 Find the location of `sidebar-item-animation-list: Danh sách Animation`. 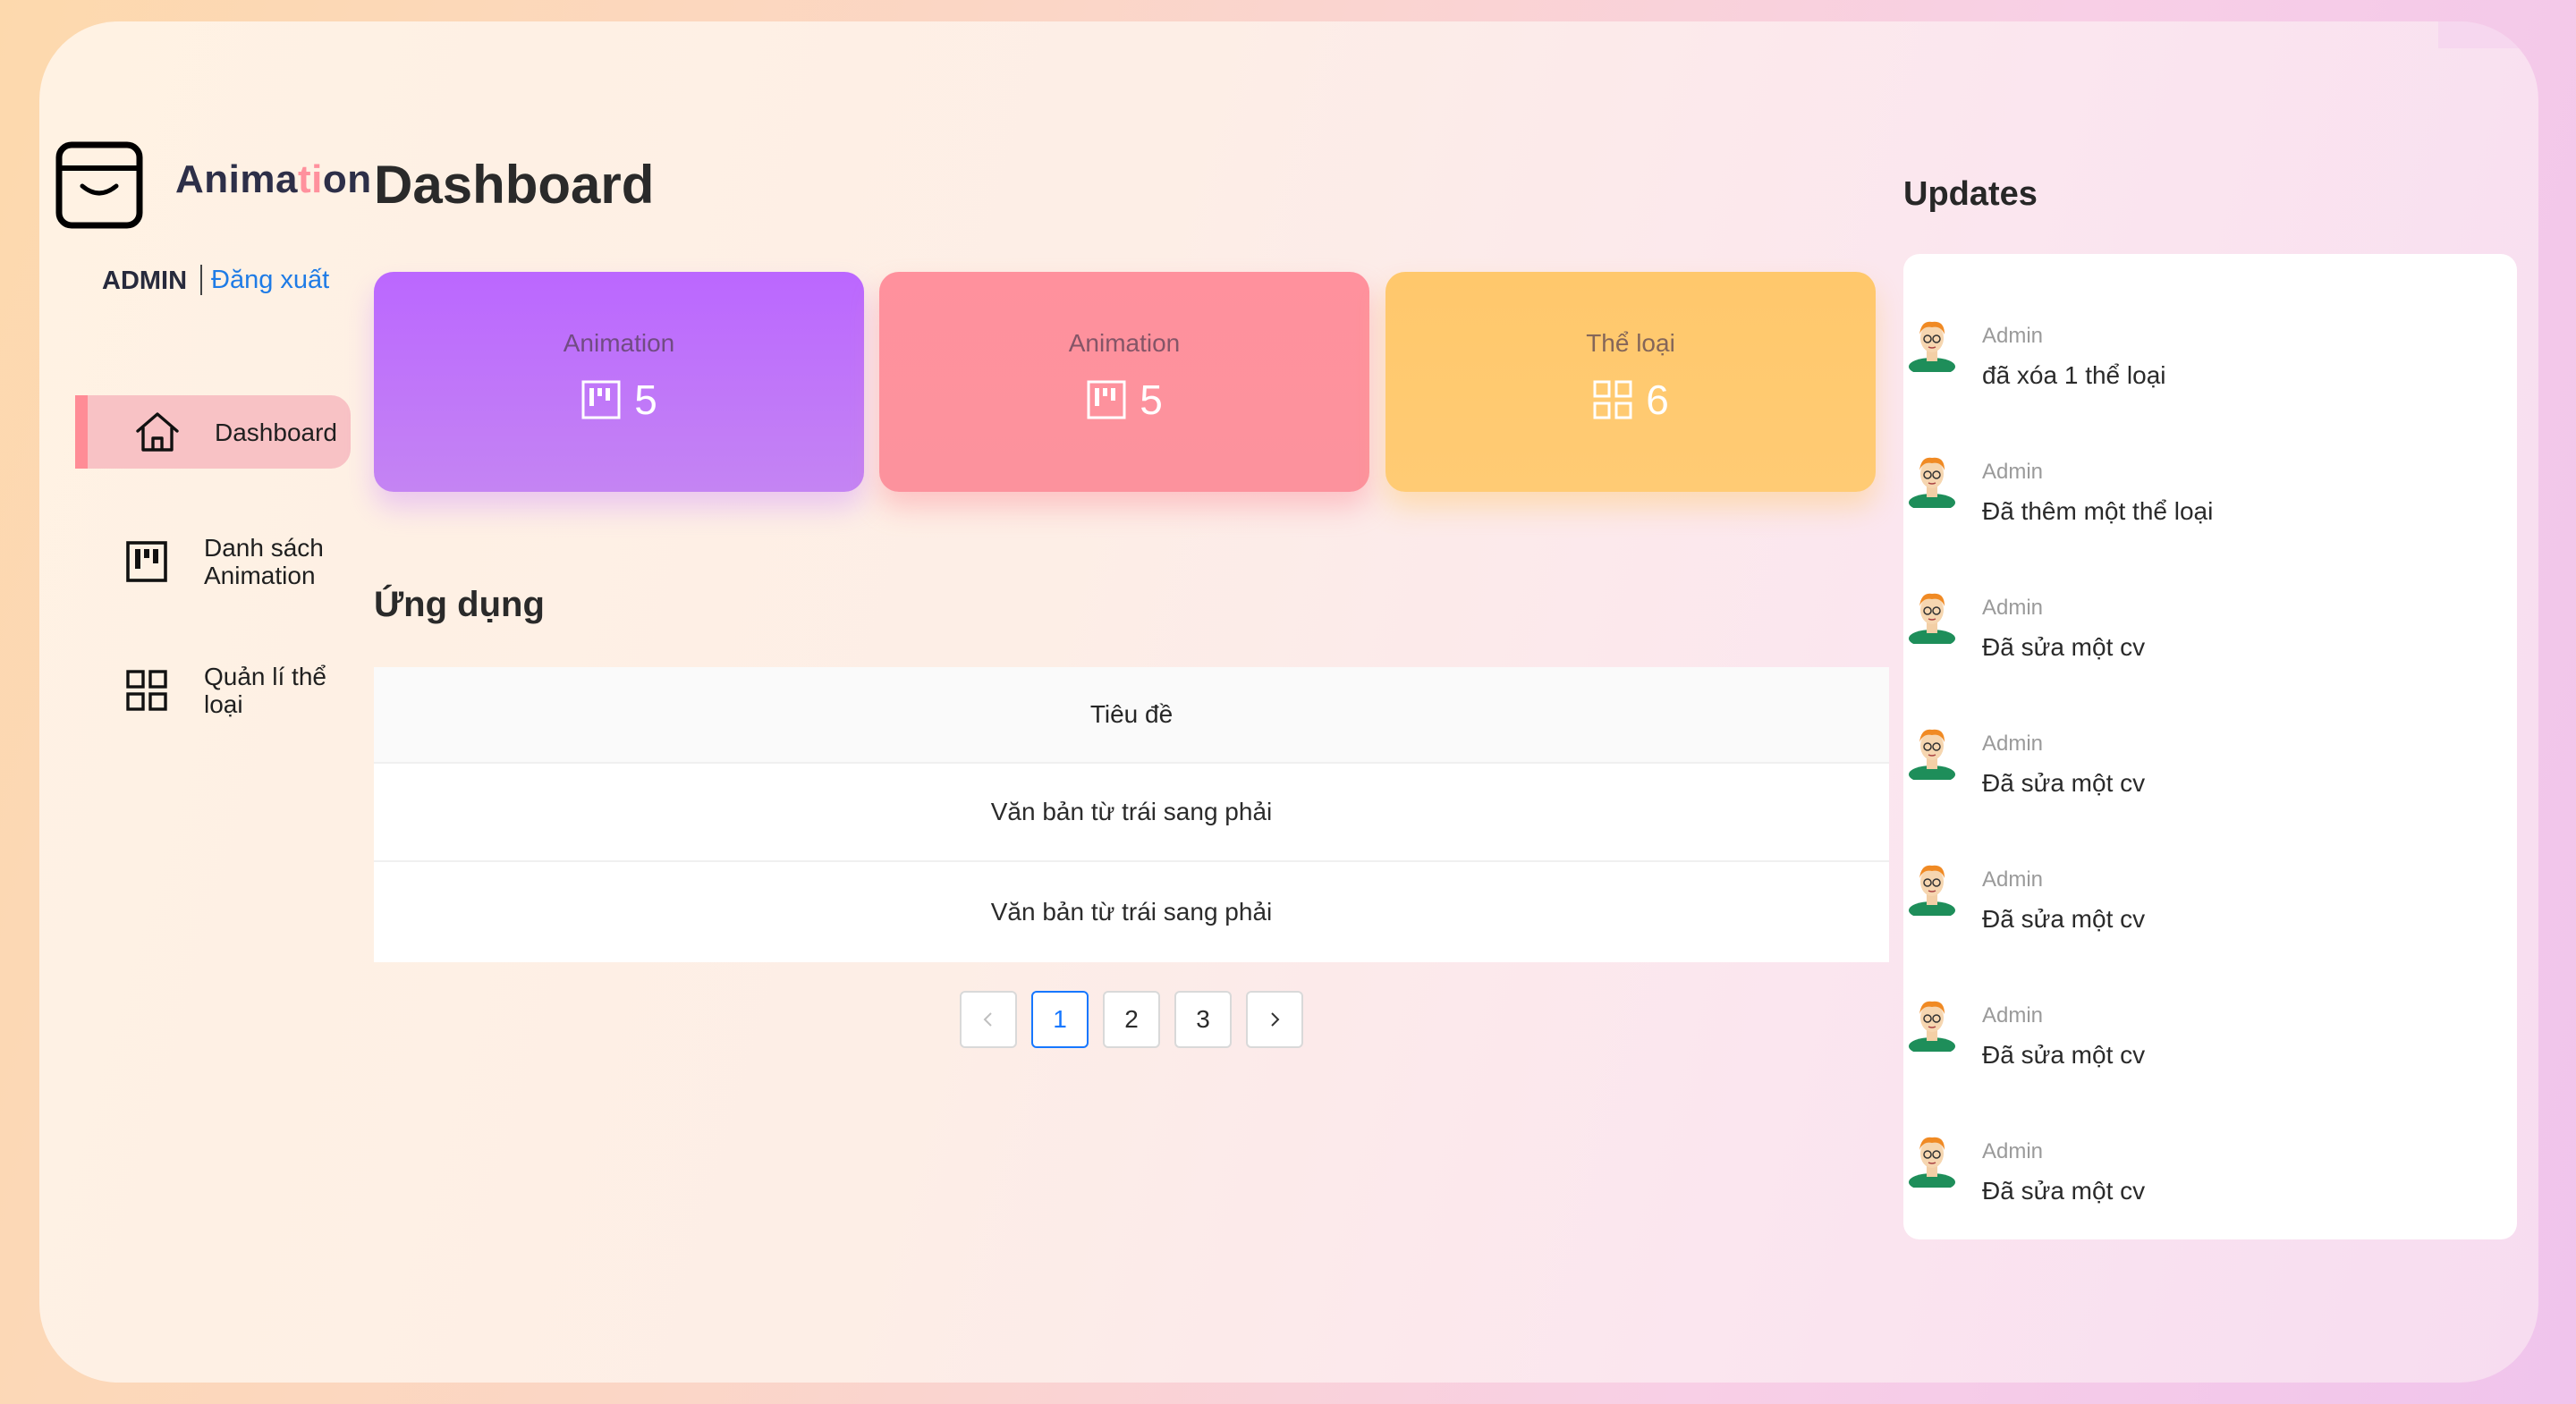

sidebar-item-animation-list: Danh sách Animation is located at coordinates (213, 561).